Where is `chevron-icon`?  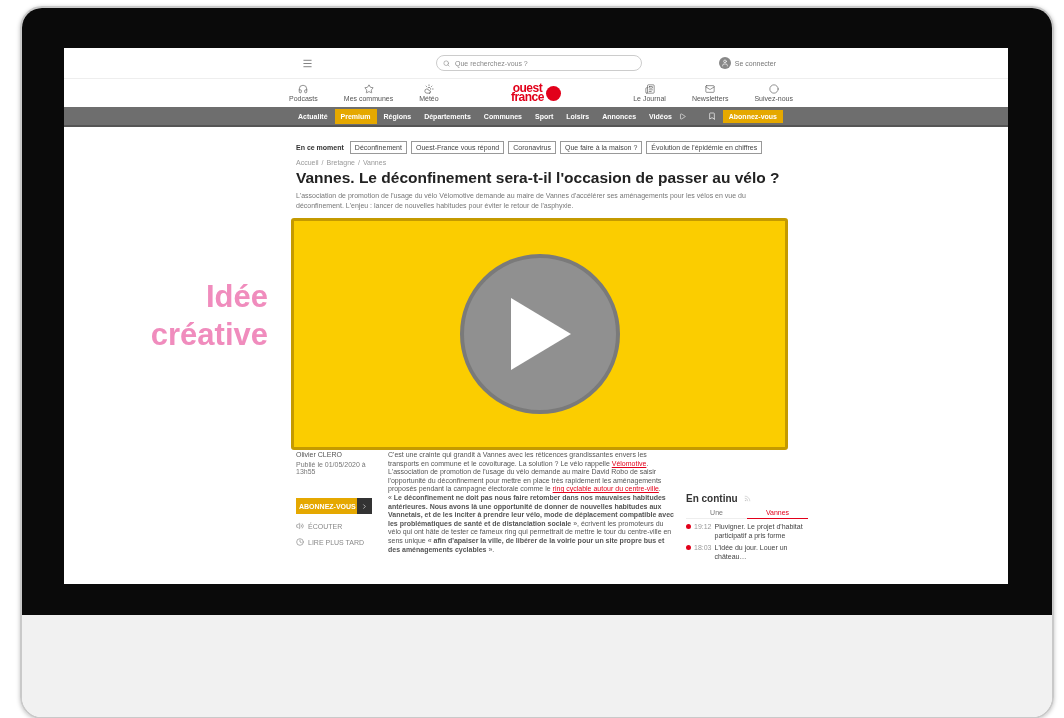
chevron-icon is located at coordinates (364, 506).